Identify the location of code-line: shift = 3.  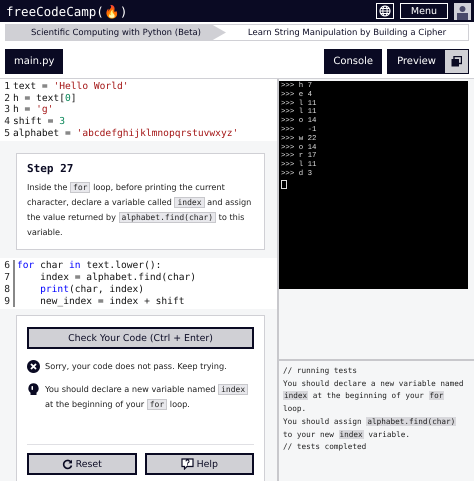
(39, 122).